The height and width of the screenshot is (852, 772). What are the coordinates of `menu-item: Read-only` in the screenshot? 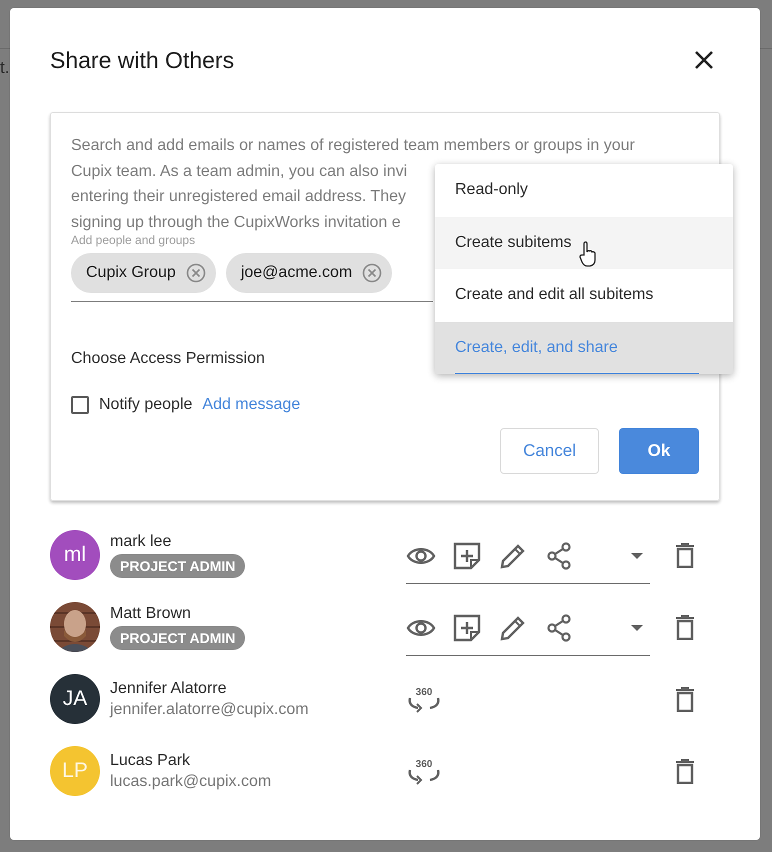 It's located at (584, 190).